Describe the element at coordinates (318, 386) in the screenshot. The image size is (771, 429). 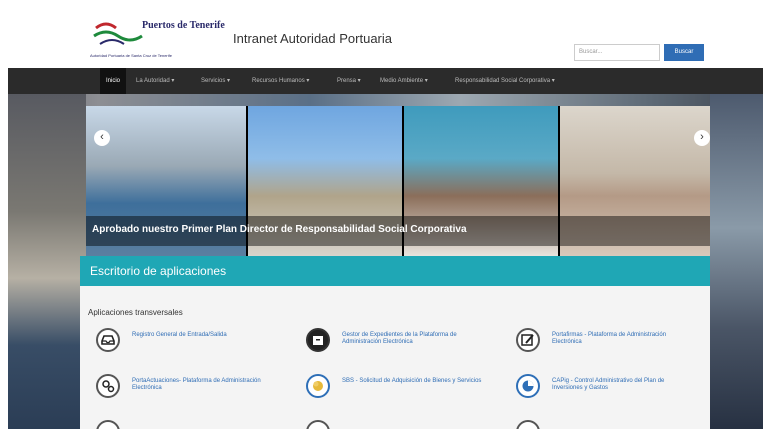
I see `coins-icon` at that location.